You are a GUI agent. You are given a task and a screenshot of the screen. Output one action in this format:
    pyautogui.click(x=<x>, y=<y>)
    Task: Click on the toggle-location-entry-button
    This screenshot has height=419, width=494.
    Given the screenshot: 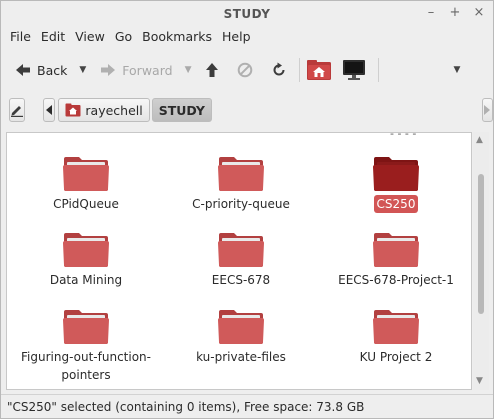 What is the action you would take?
    pyautogui.click(x=17, y=110)
    